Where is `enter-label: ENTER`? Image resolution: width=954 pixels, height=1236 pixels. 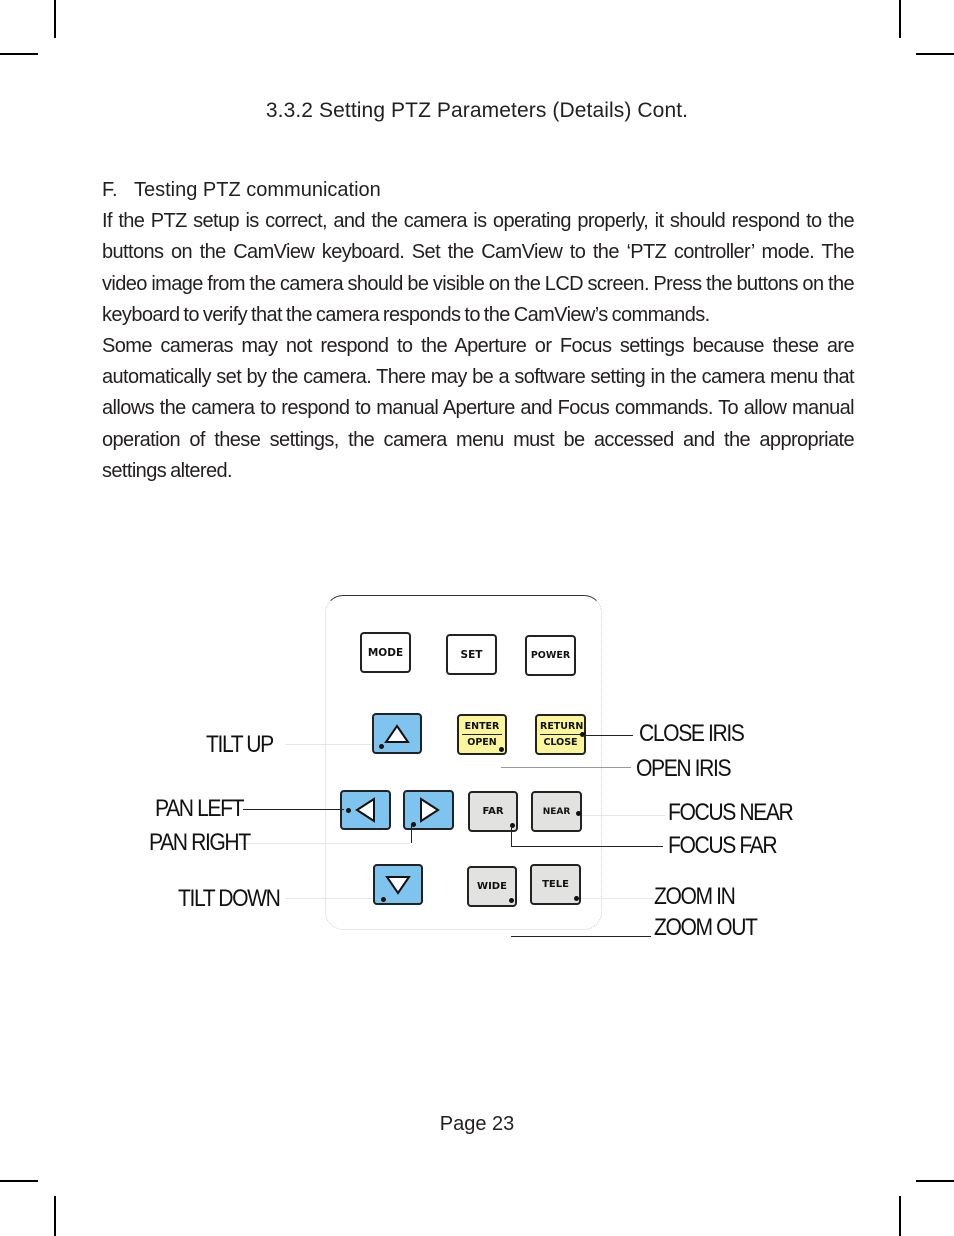
enter-label: ENTER is located at coordinates (482, 728).